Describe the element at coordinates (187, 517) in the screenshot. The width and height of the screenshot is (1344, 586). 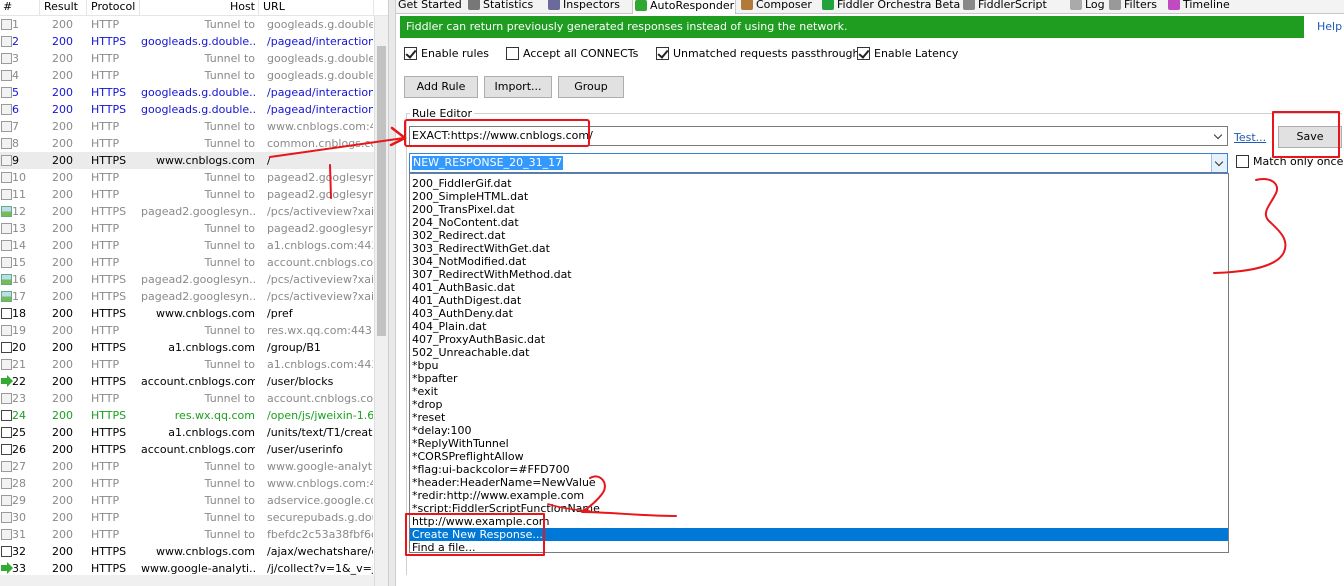
I see `table-row: 30 200 HTTP Tunnel to securepubads.g.doub` at that location.